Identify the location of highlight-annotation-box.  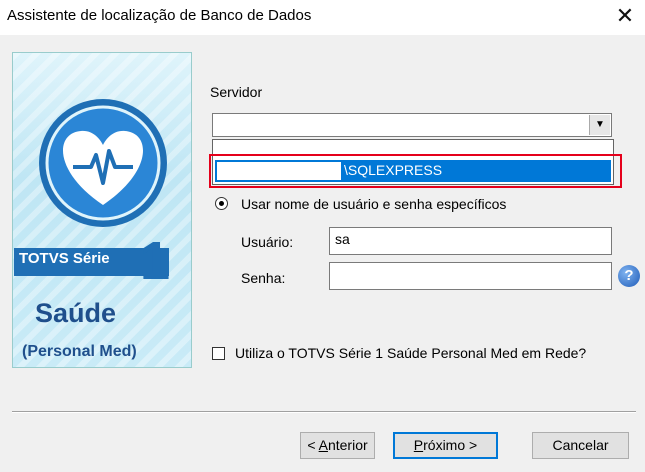
(415, 171).